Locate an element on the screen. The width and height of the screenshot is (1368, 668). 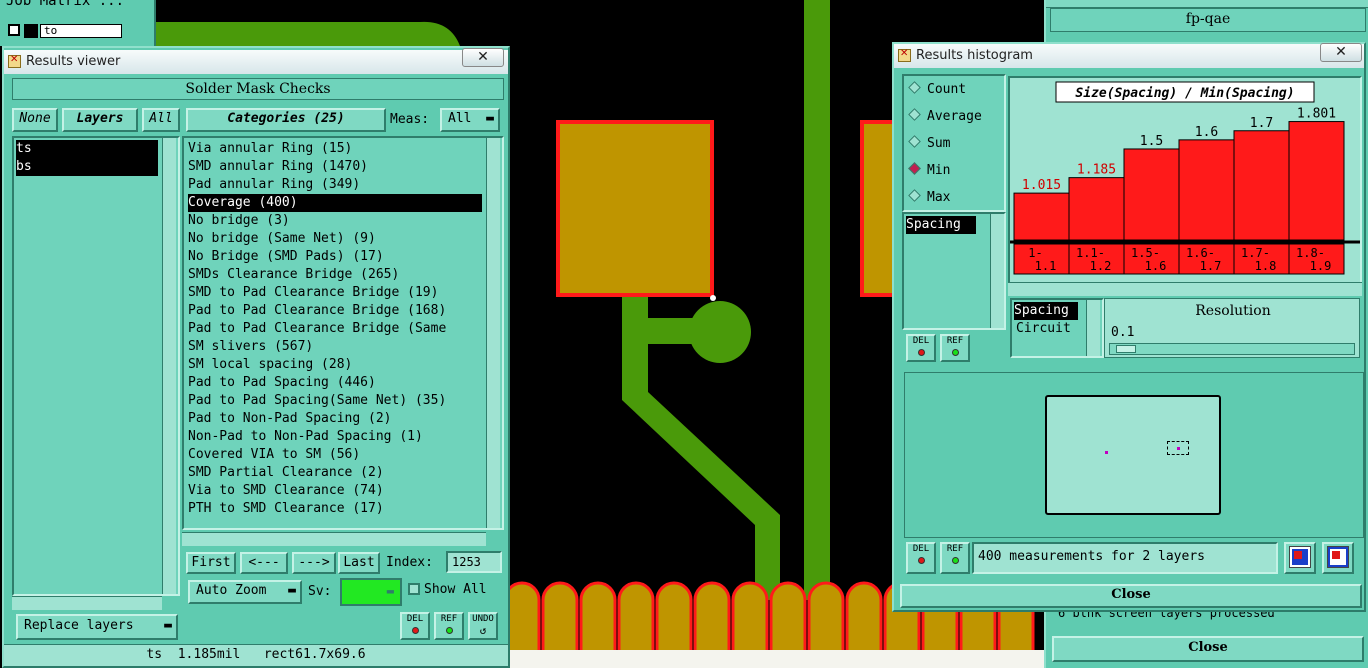
option-min: Min is located at coordinates (929, 171).